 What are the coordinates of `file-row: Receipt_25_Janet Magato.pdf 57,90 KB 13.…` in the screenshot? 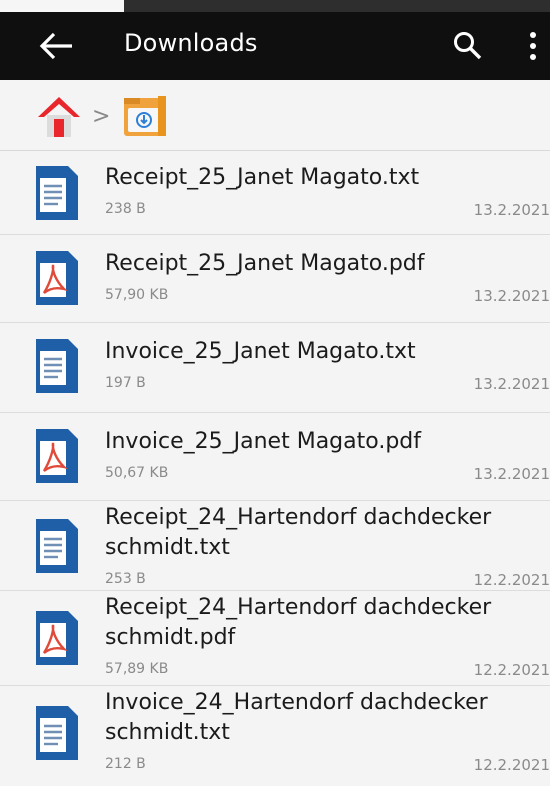 It's located at (275, 279).